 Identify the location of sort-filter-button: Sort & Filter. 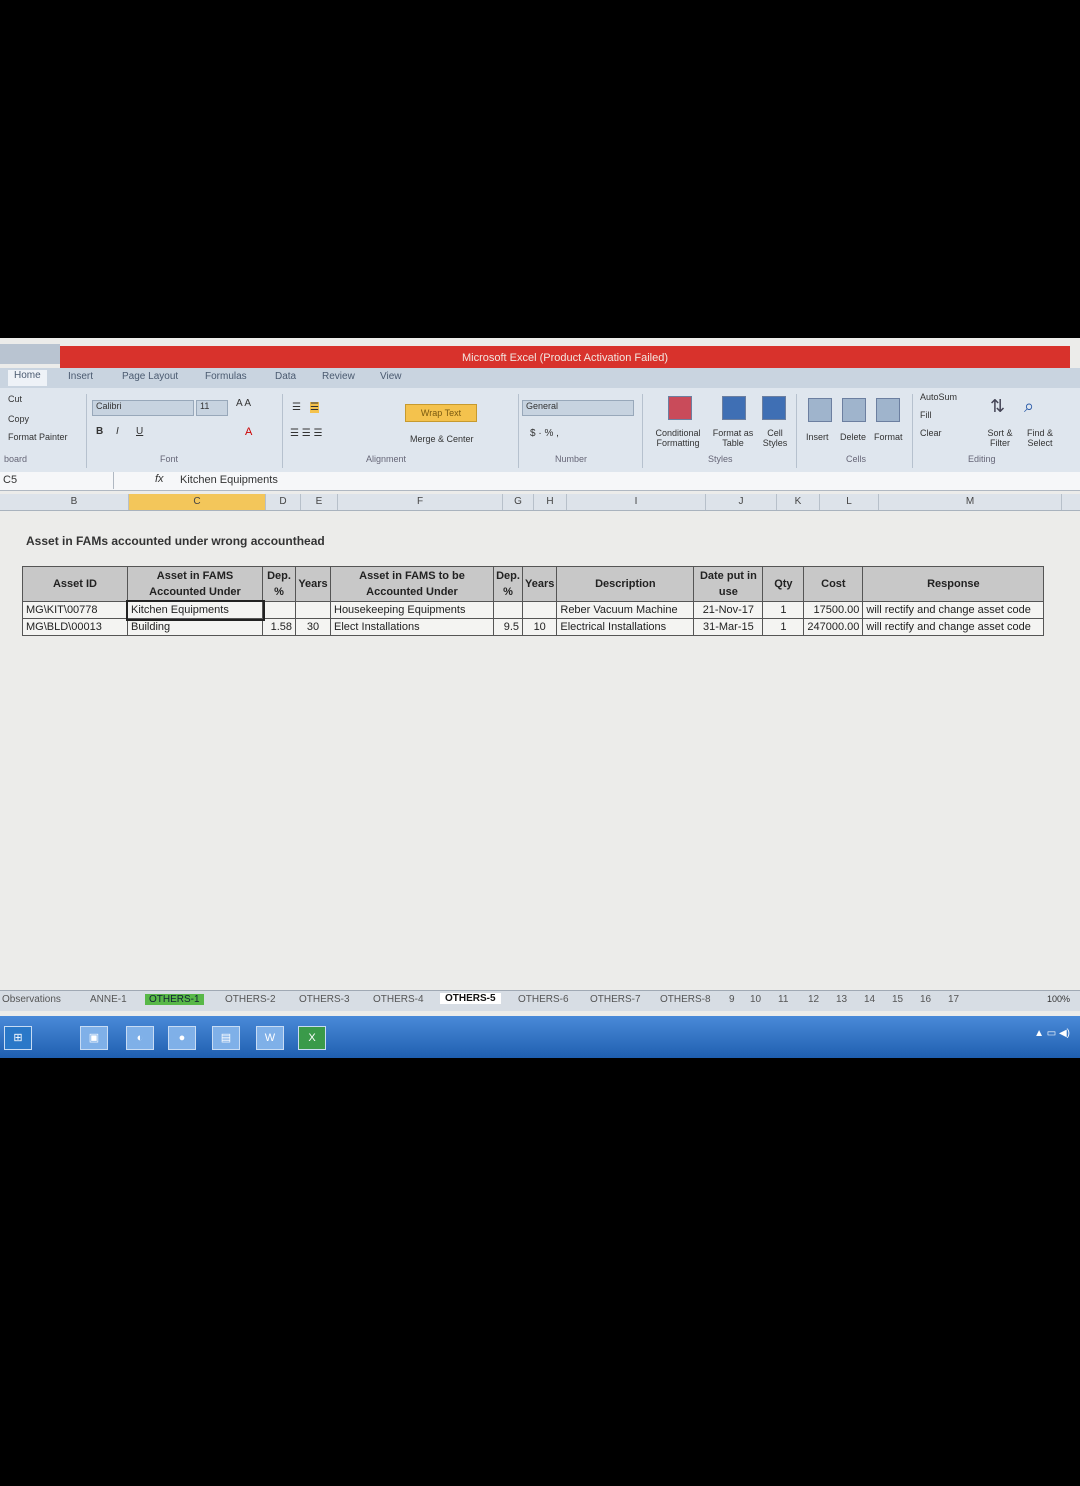
(1000, 438).